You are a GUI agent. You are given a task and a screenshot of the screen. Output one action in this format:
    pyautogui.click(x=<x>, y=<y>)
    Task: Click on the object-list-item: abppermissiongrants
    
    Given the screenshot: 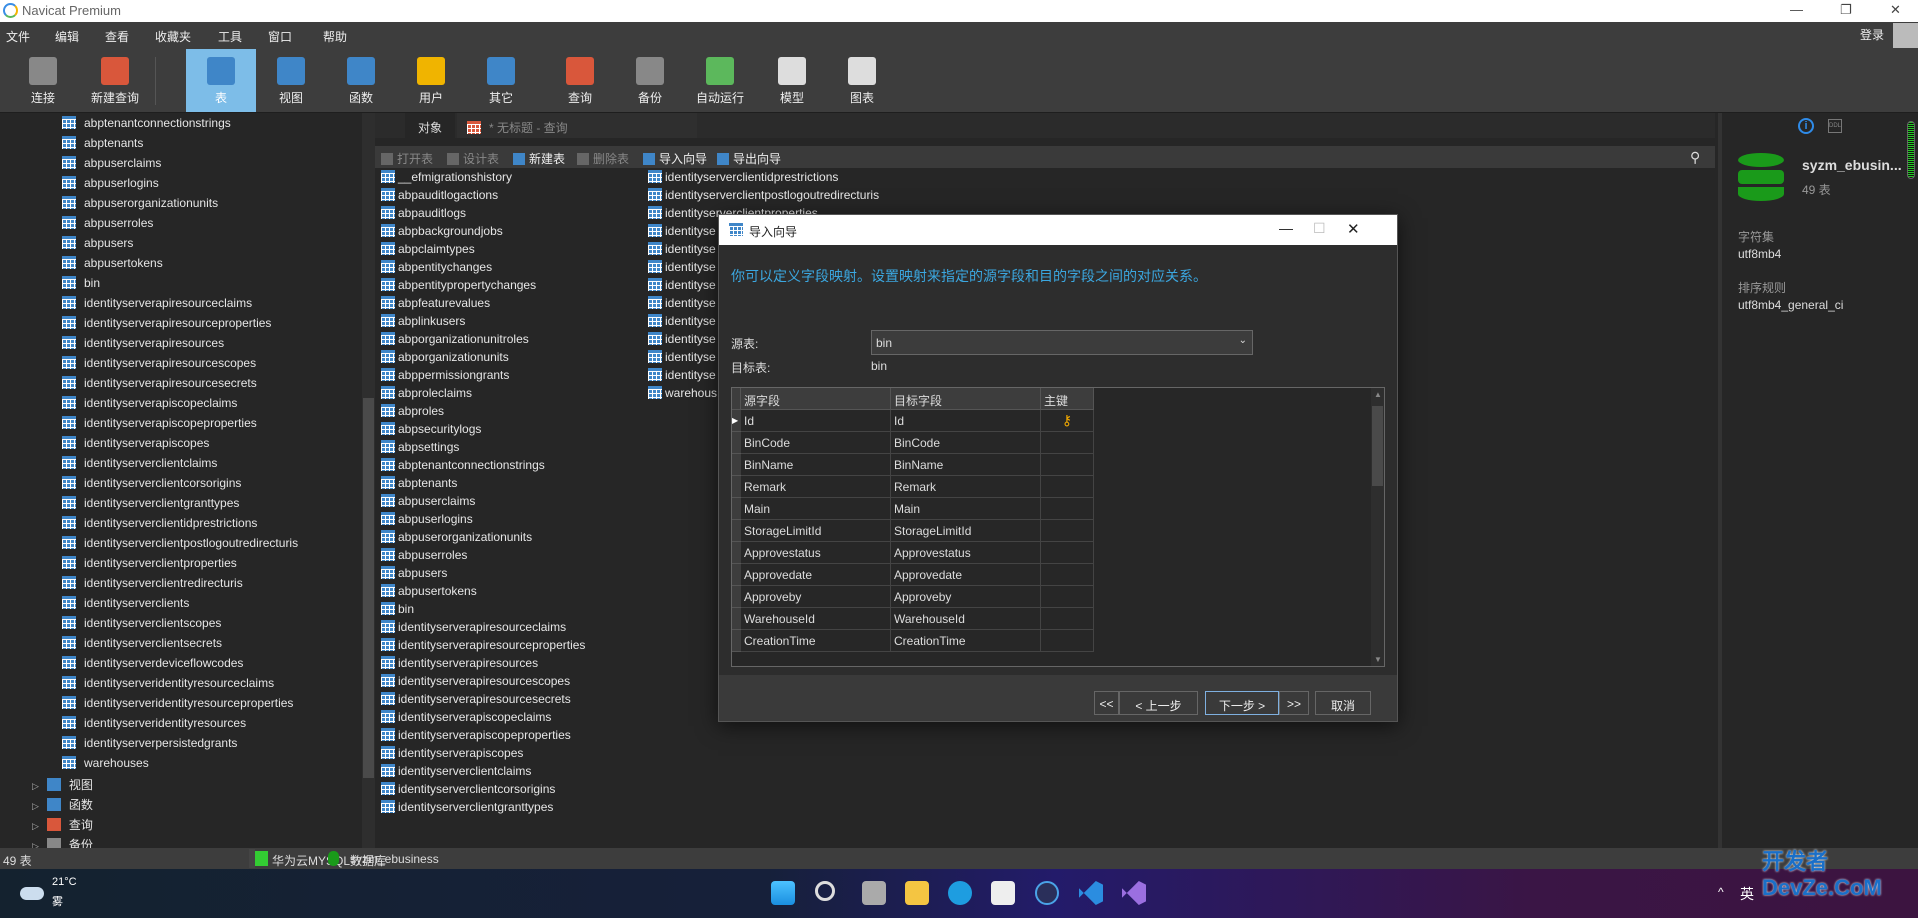 What is the action you would take?
    pyautogui.click(x=445, y=377)
    